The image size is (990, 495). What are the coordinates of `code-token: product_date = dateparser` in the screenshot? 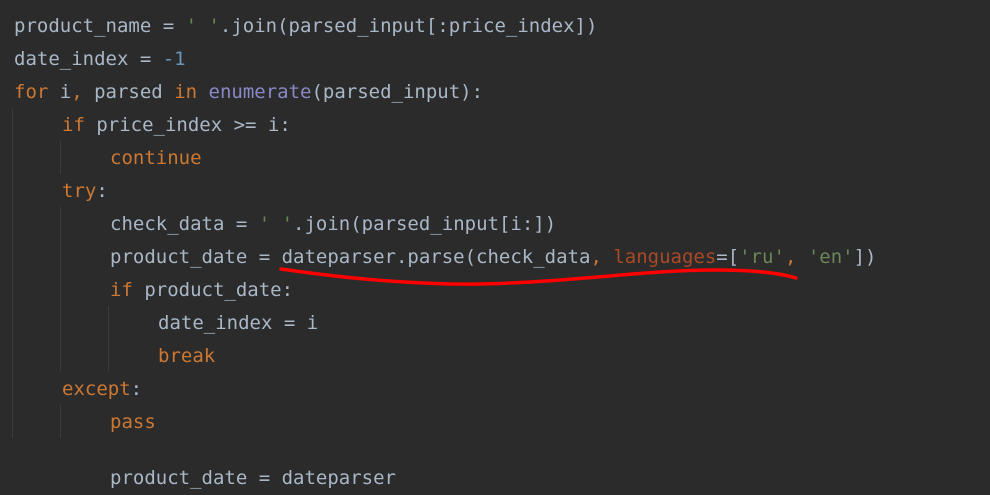 It's located at (253, 478).